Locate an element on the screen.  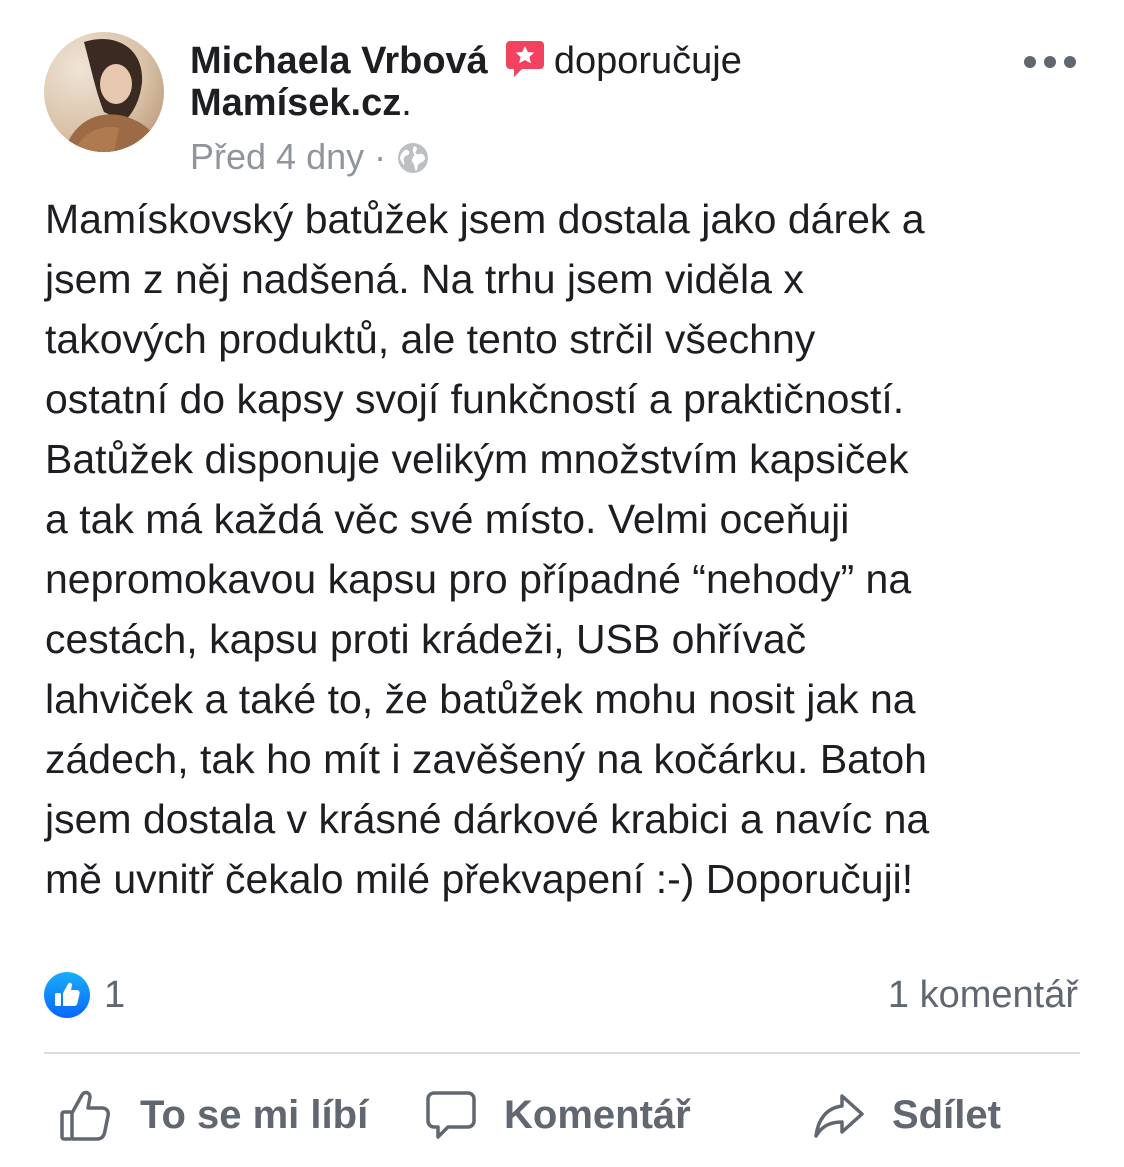
comment-bubble-icon is located at coordinates (451, 1115).